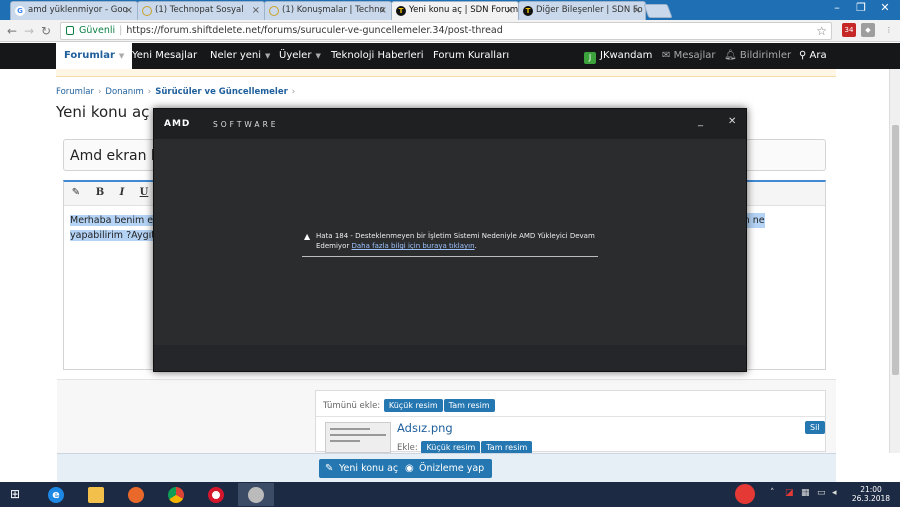  Describe the element at coordinates (76, 193) in the screenshot. I see `eraser-icon: ✎` at that location.